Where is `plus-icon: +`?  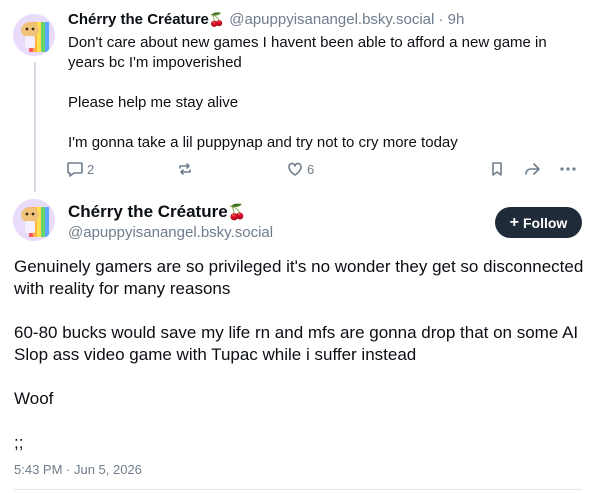
plus-icon: + is located at coordinates (514, 222).